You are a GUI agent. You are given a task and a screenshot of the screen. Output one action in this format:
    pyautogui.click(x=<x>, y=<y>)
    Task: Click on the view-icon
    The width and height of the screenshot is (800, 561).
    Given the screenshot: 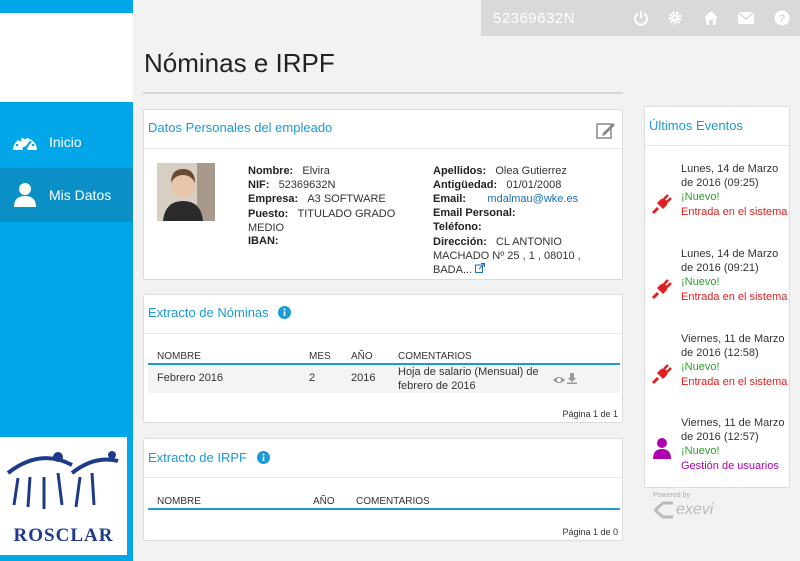 What is the action you would take?
    pyautogui.click(x=559, y=381)
    